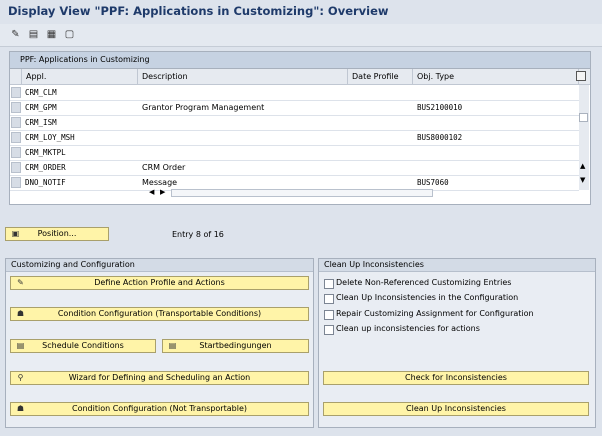 This screenshot has width=602, height=436. I want to click on define-action-profile-button: ✎ Define Action Profile and Actions, so click(159, 283).